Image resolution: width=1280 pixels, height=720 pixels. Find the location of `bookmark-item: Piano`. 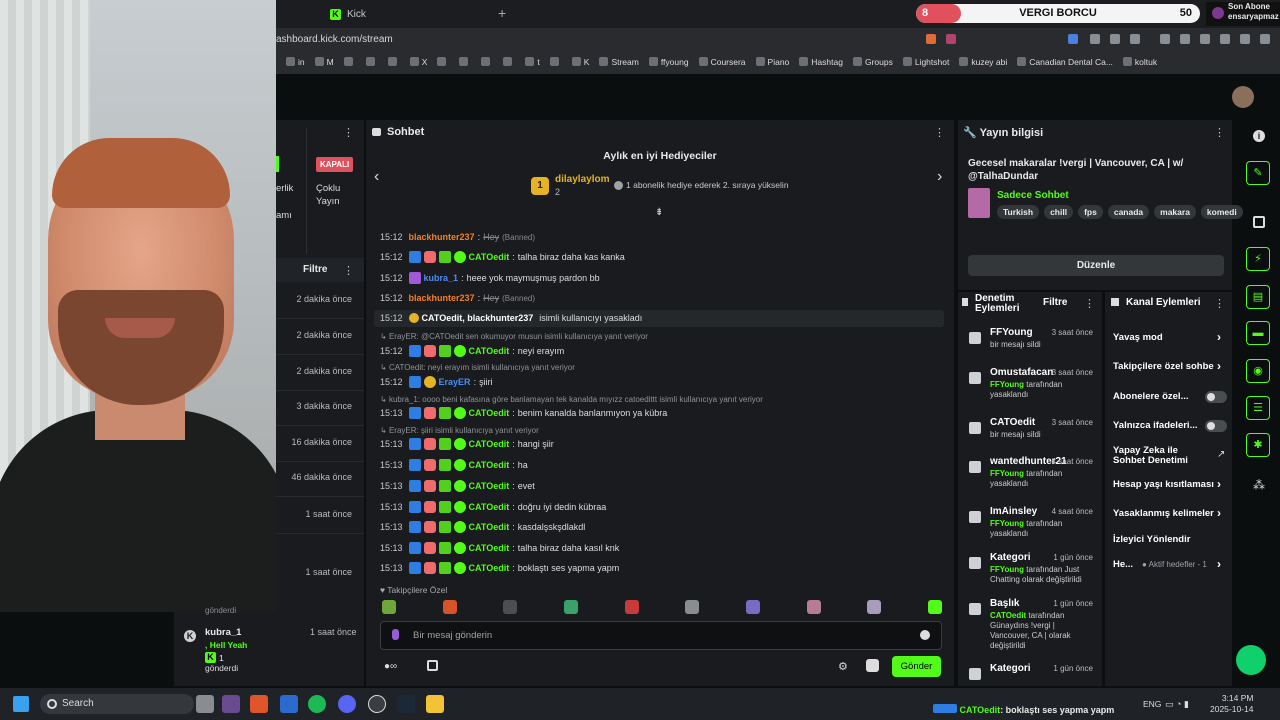

bookmark-item: Piano is located at coordinates (772, 62).